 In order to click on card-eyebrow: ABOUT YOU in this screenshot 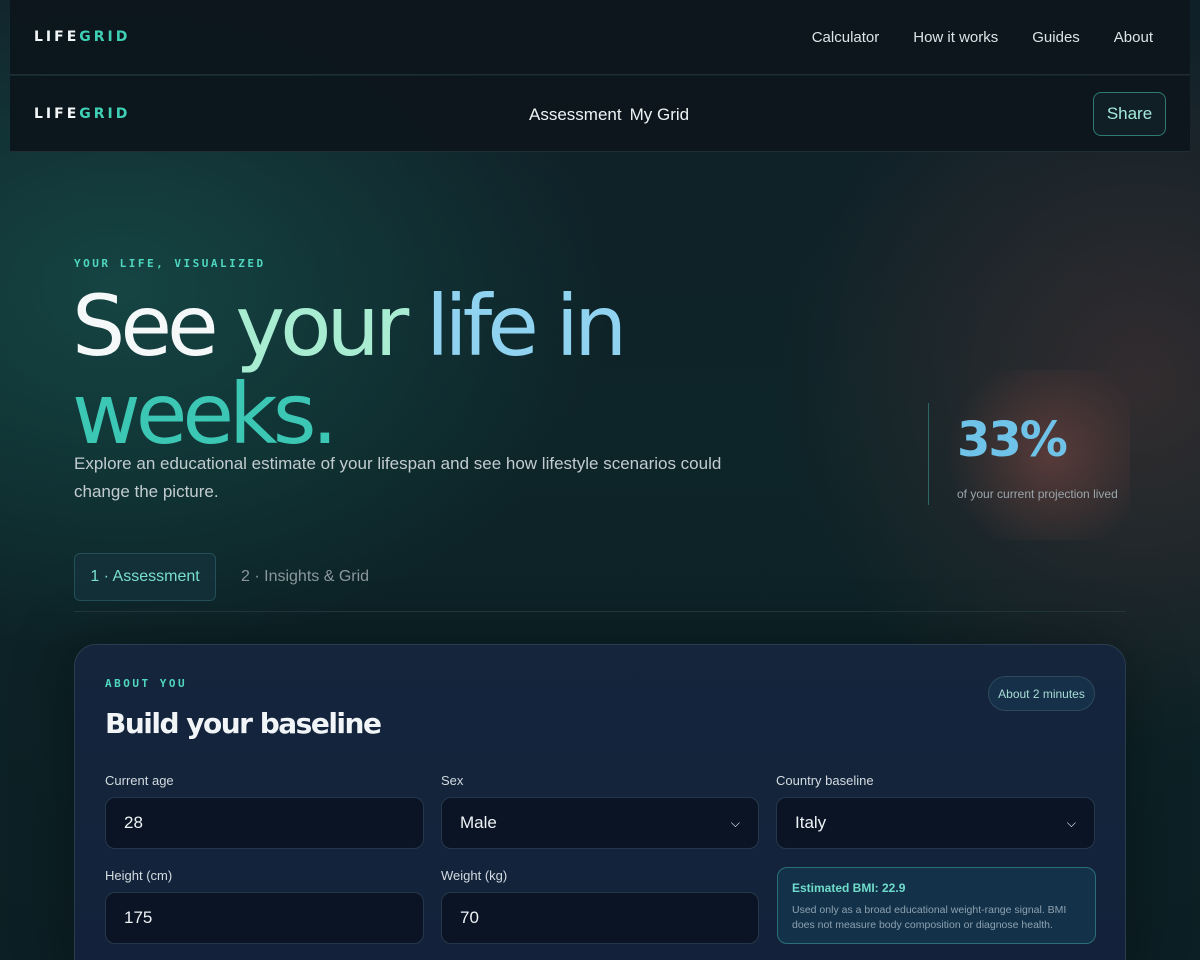, I will do `click(146, 683)`.